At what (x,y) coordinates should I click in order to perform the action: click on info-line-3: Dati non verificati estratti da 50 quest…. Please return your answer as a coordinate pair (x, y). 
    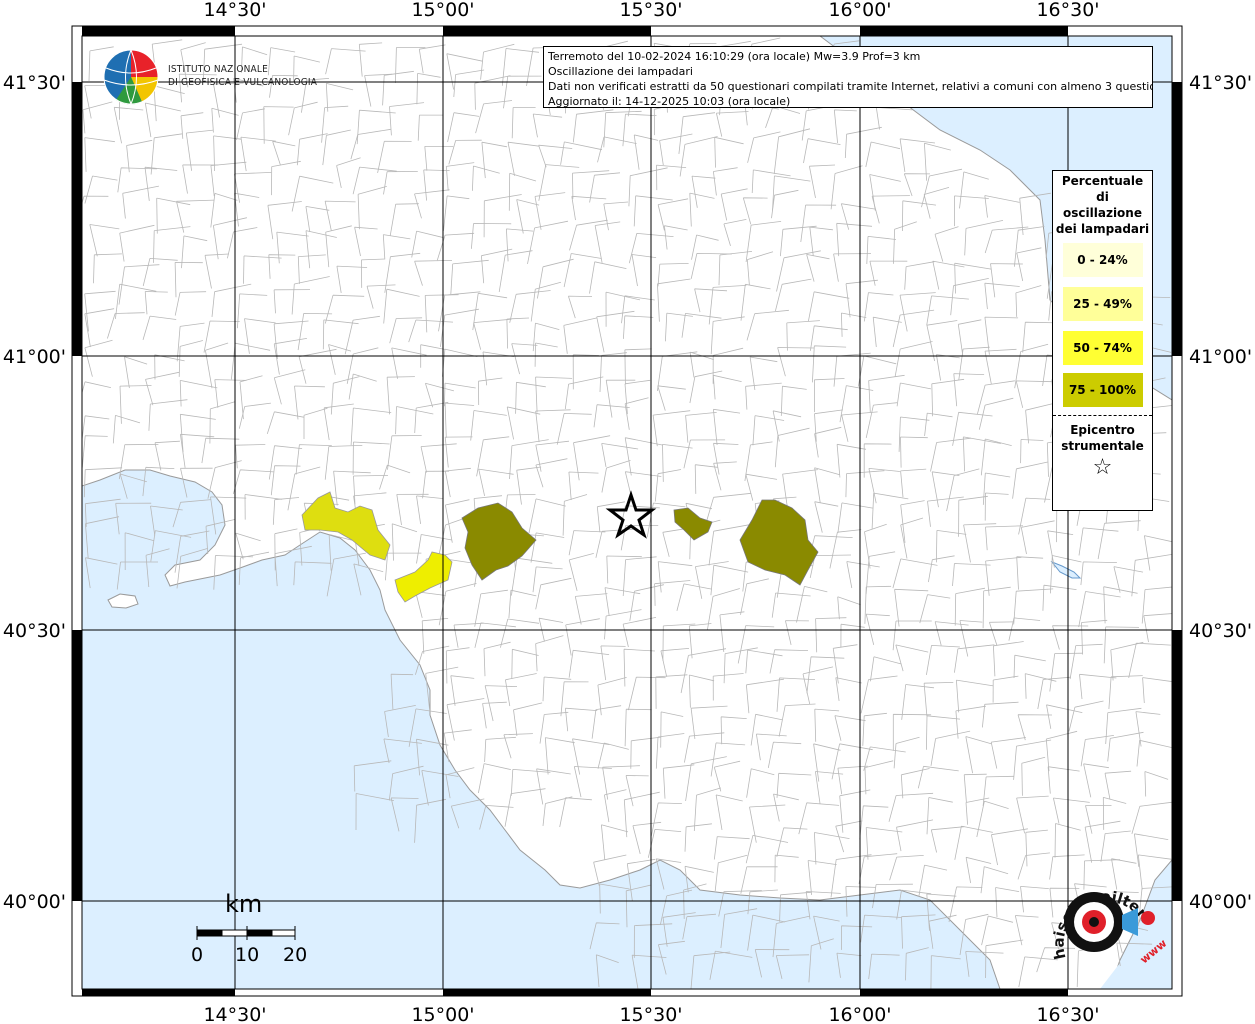
    Looking at the image, I should click on (850, 86).